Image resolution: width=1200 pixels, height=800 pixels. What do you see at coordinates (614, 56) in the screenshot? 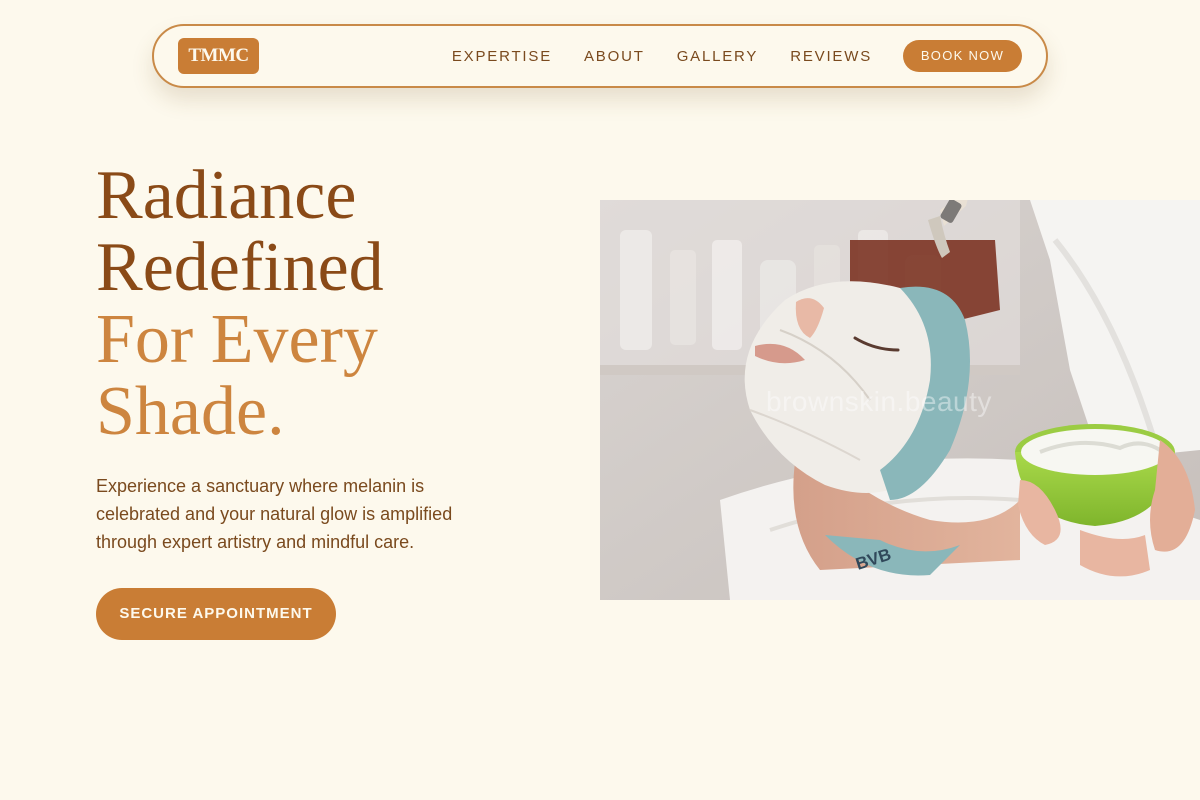
I see `nav-link-about: ABOUT` at bounding box center [614, 56].